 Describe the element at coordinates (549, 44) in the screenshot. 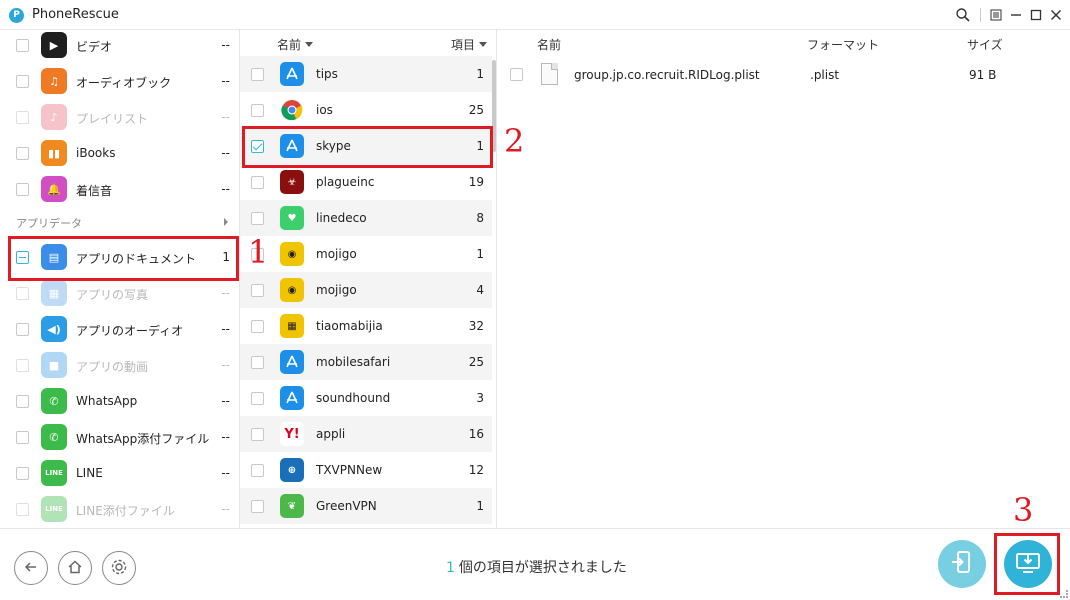

I see `column-name-header: 名前` at that location.